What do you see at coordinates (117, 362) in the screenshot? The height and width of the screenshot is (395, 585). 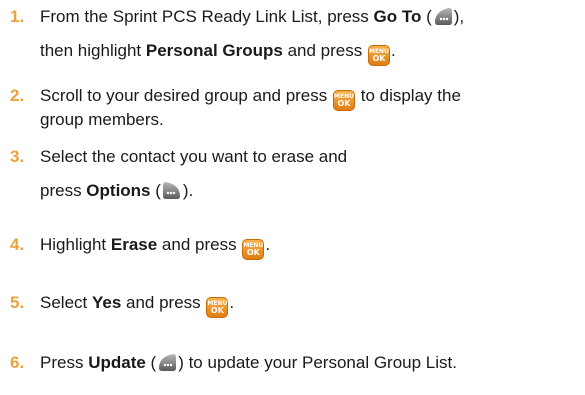 I see `key-name: Update` at bounding box center [117, 362].